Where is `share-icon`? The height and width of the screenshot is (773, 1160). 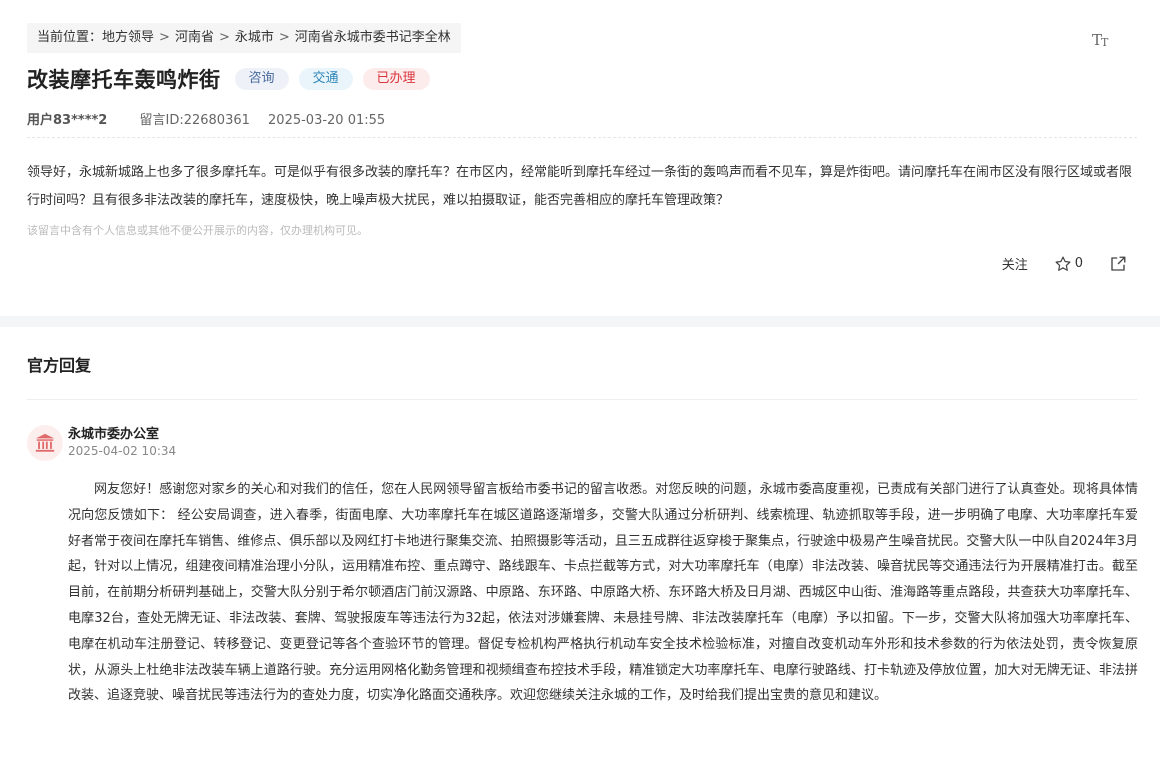 share-icon is located at coordinates (1118, 263).